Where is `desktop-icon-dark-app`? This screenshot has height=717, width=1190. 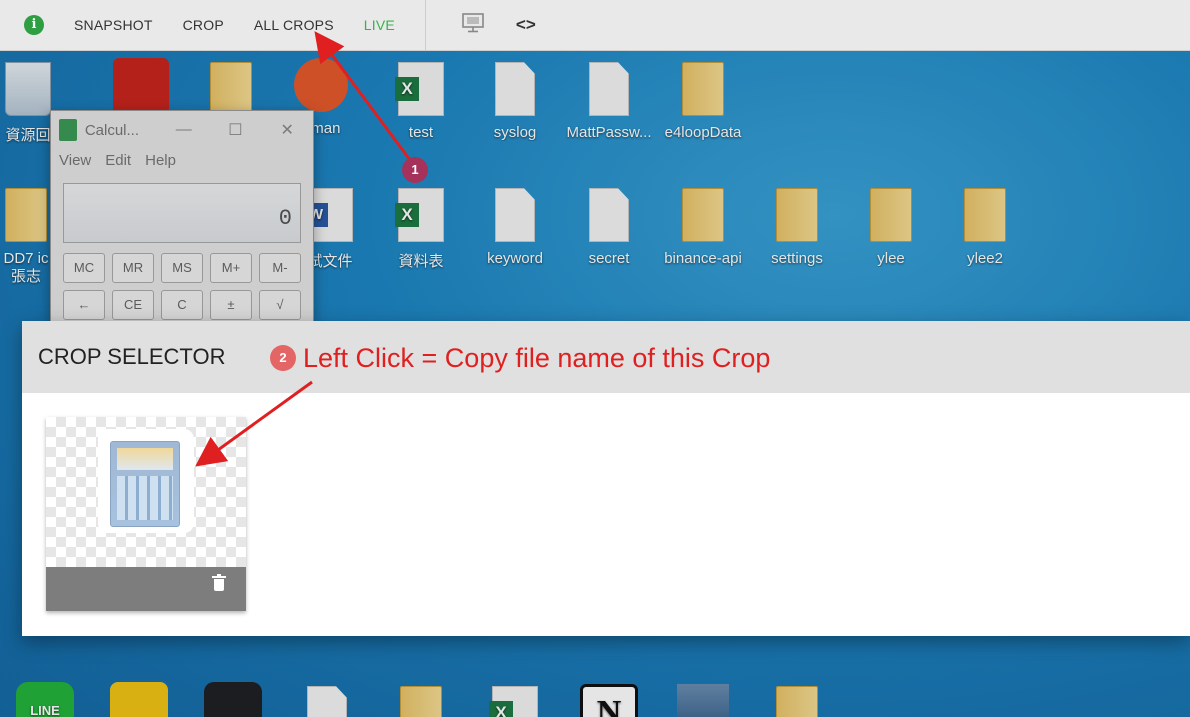 desktop-icon-dark-app is located at coordinates (233, 699).